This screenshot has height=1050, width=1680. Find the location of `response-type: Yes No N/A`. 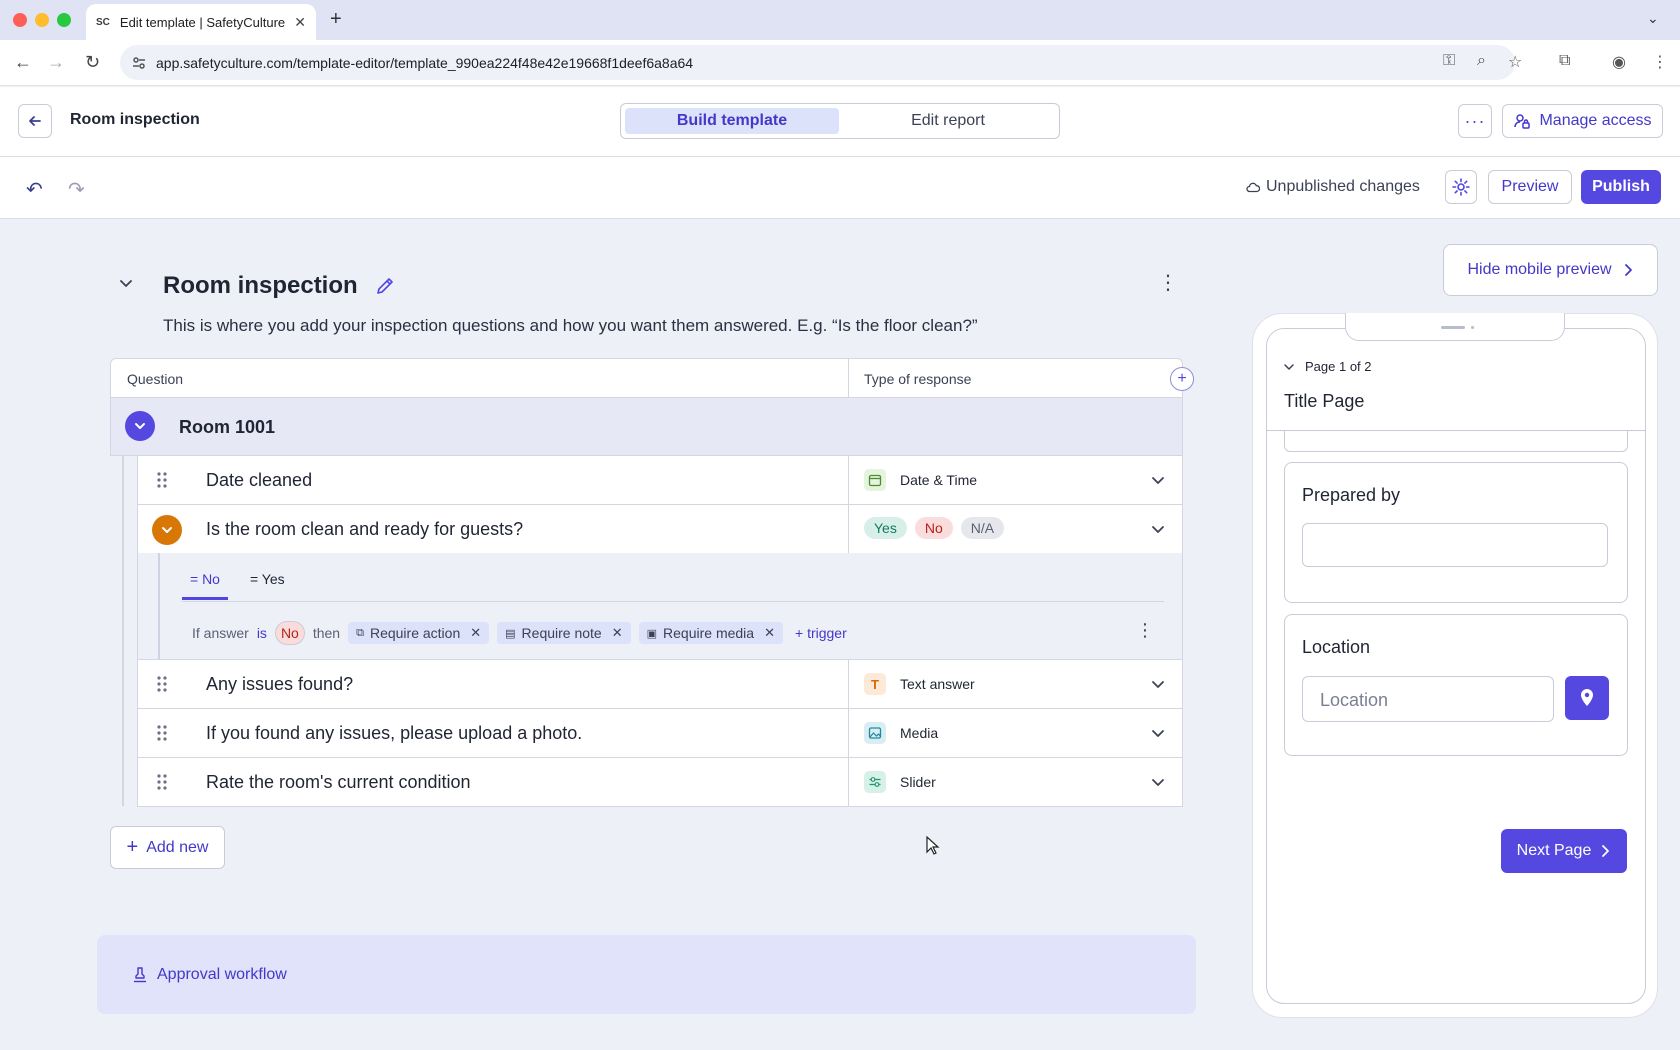

response-type: Yes No N/A is located at coordinates (934, 528).